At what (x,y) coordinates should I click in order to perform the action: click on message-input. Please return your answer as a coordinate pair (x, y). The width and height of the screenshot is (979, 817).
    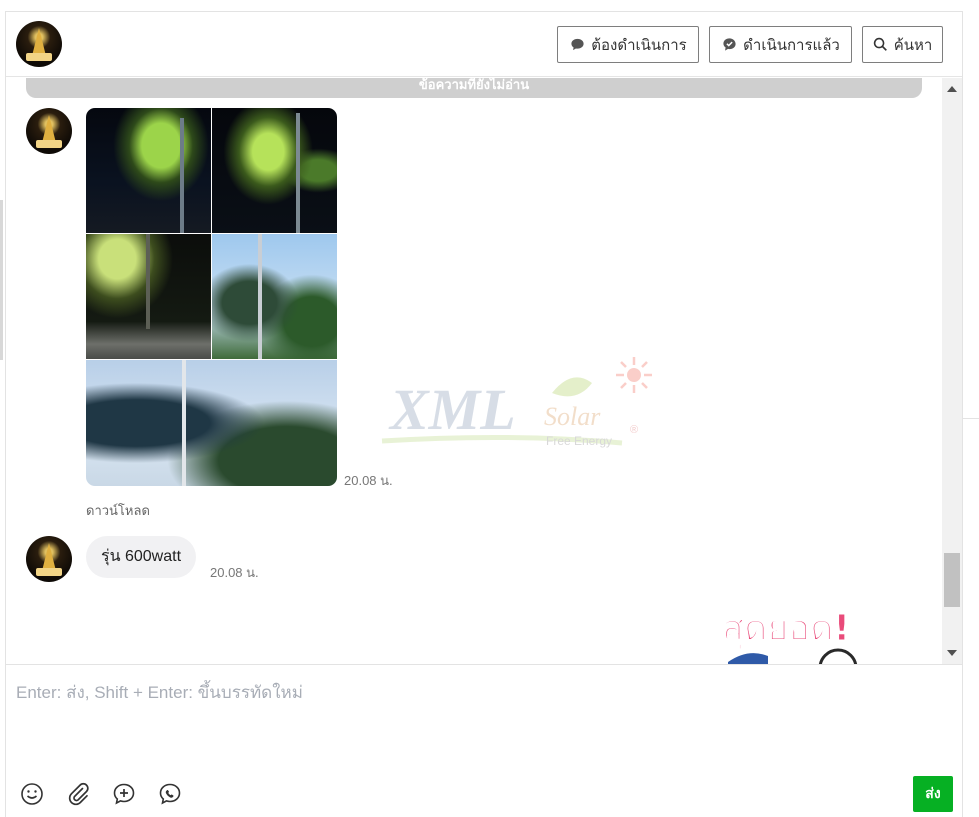
    Looking at the image, I should click on (484, 715).